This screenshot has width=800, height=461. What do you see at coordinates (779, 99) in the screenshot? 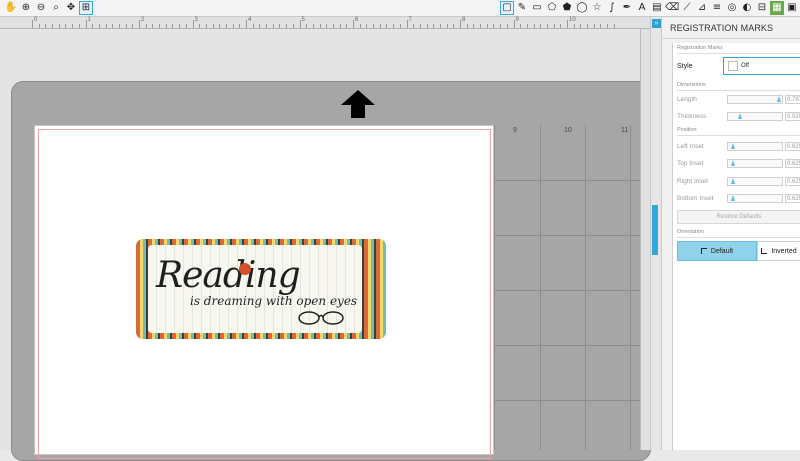
I see `length-slider-thumb` at bounding box center [779, 99].